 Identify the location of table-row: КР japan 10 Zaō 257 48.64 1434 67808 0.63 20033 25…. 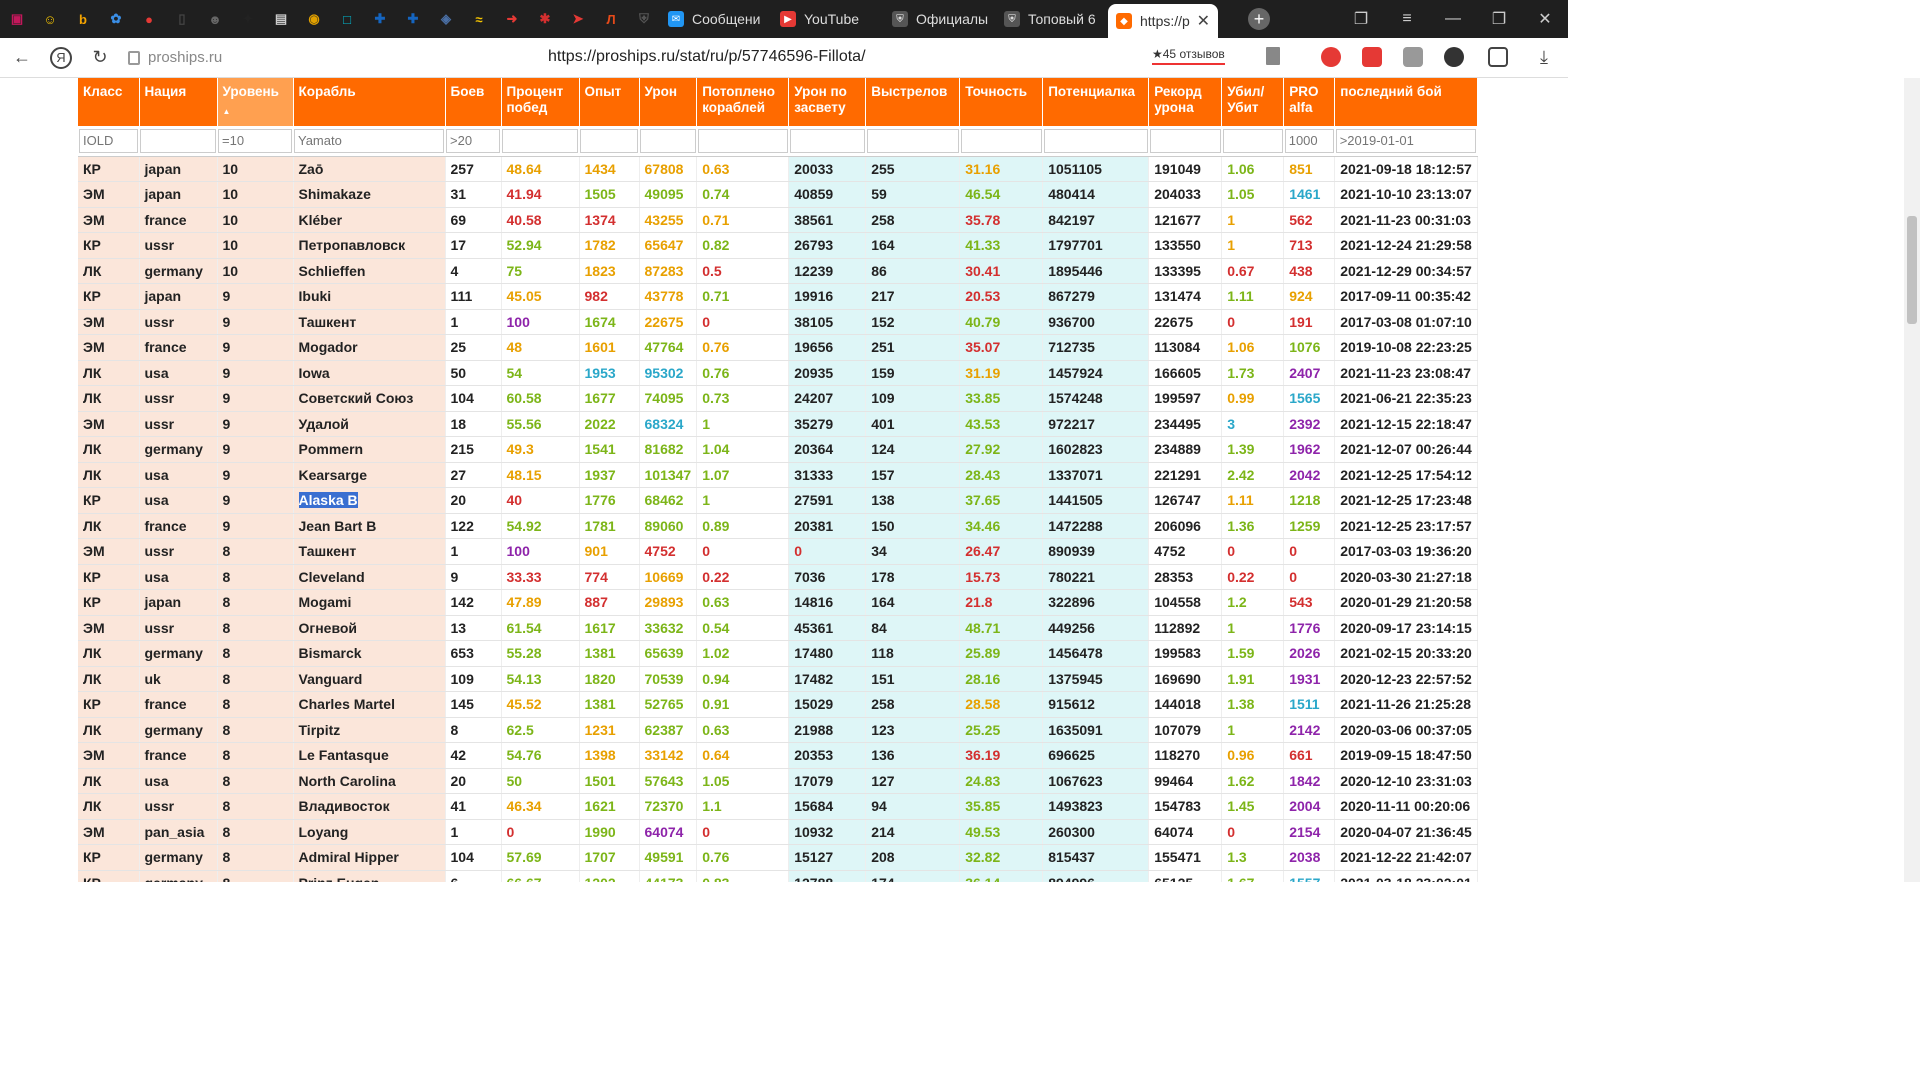
(778, 169).